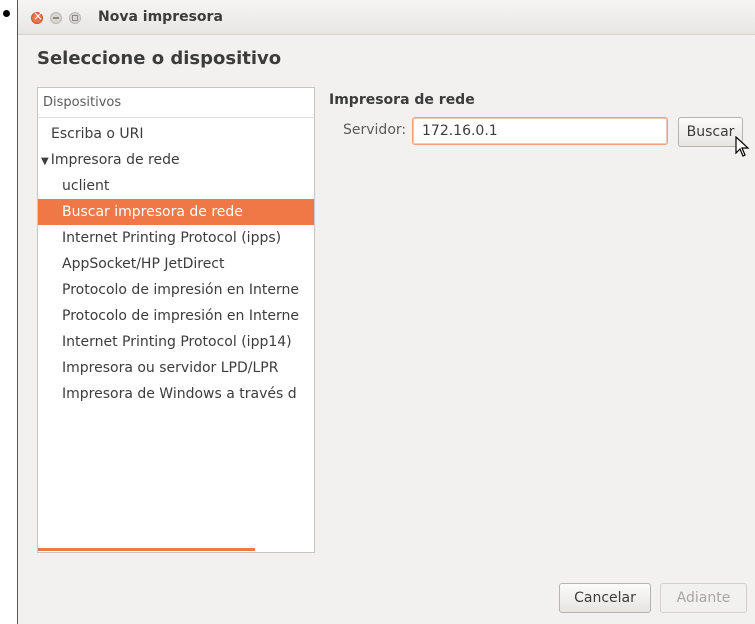  What do you see at coordinates (176, 103) in the screenshot?
I see `device-list-header: Dispositivos` at bounding box center [176, 103].